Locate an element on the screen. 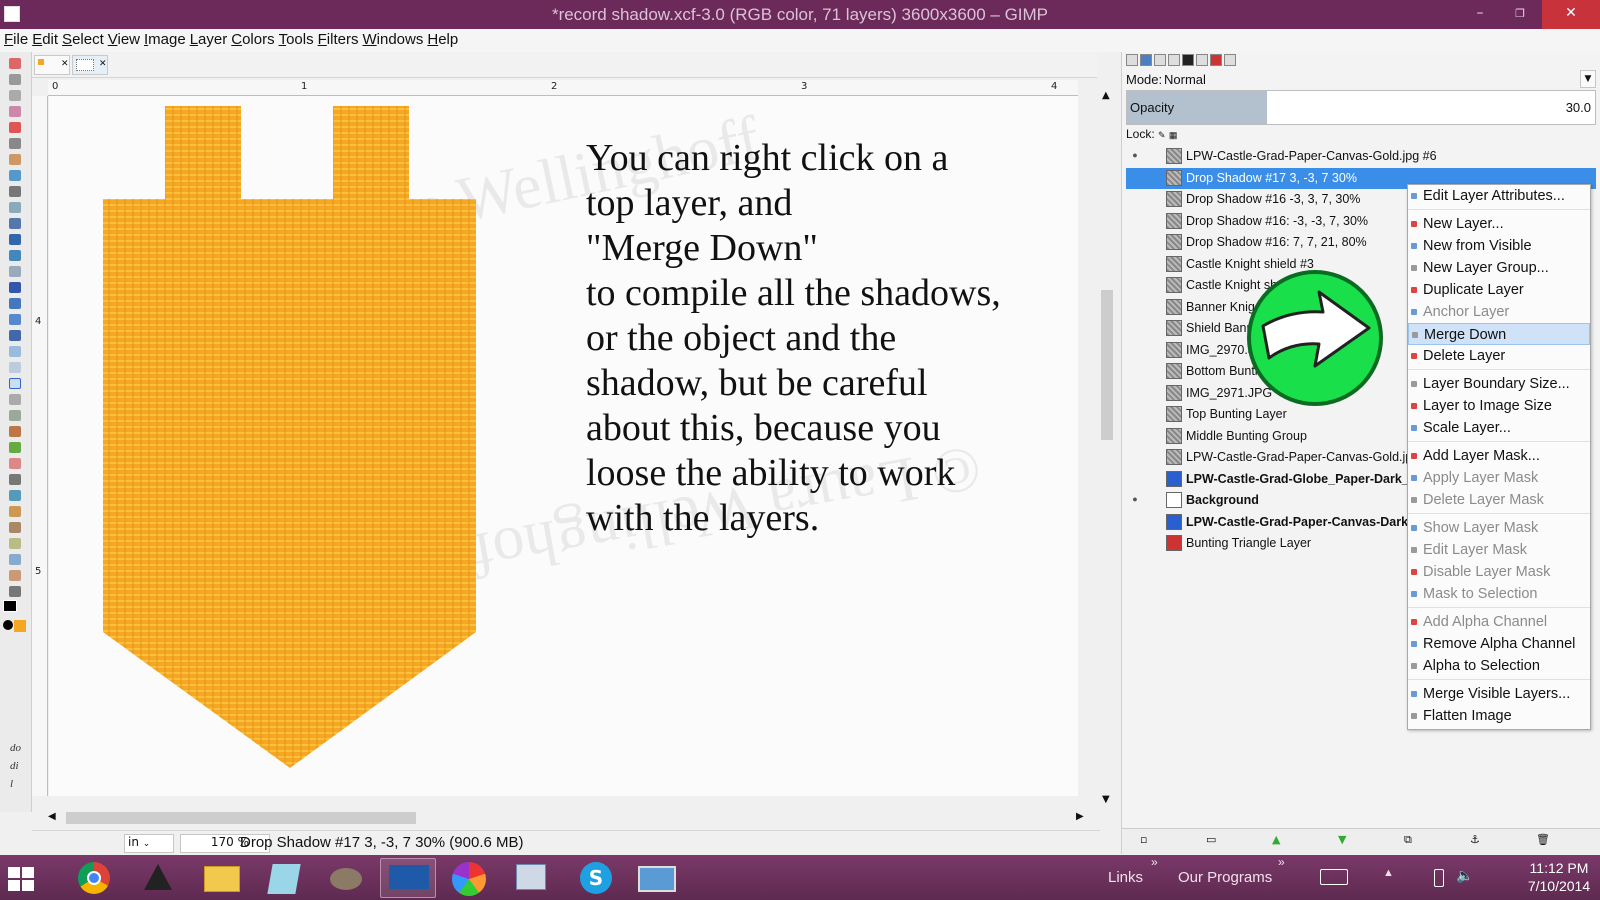 Image resolution: width=1600 pixels, height=900 pixels. horizontal-ruler: 0 1 2 3 4 is located at coordinates (563, 88).